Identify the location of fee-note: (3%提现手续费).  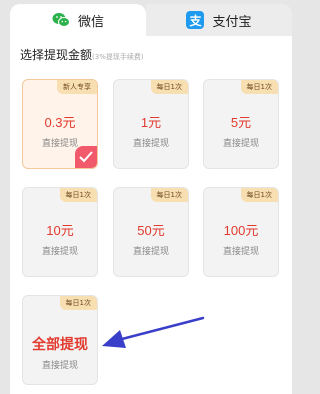
(118, 57).